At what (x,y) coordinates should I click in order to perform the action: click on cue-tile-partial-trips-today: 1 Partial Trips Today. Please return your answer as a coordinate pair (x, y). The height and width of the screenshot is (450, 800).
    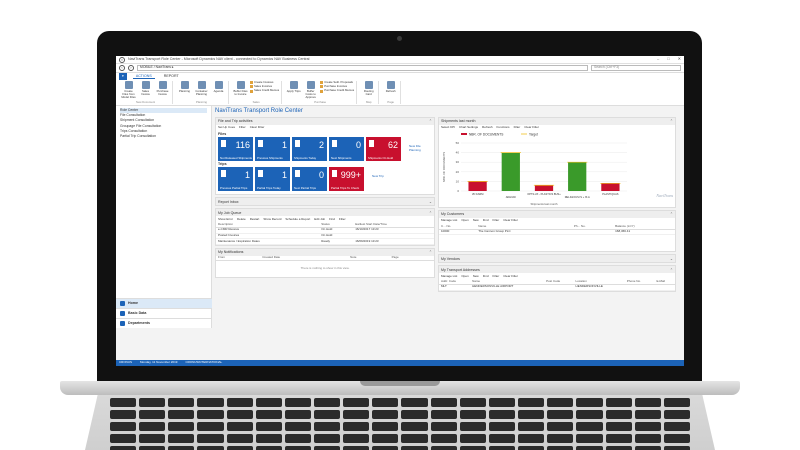
    Looking at the image, I should click on (272, 179).